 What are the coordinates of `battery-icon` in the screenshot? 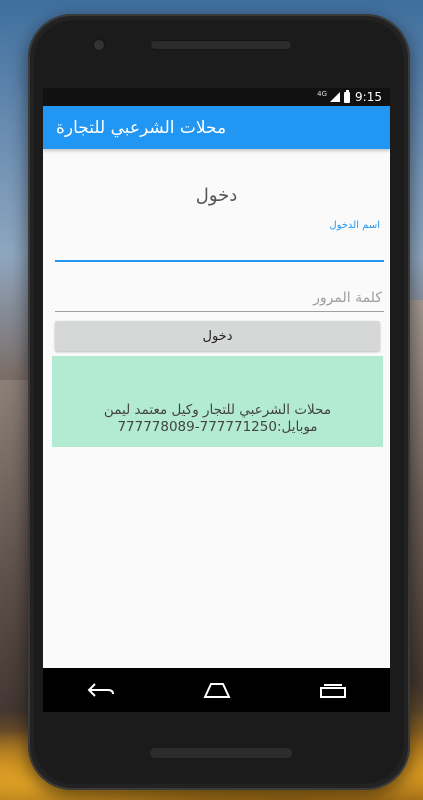 It's located at (347, 96).